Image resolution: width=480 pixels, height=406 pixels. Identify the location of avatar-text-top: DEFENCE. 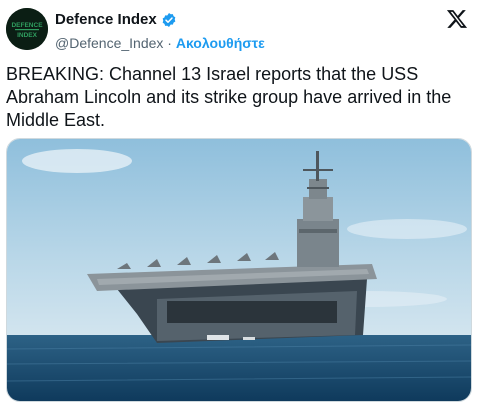
(27, 25).